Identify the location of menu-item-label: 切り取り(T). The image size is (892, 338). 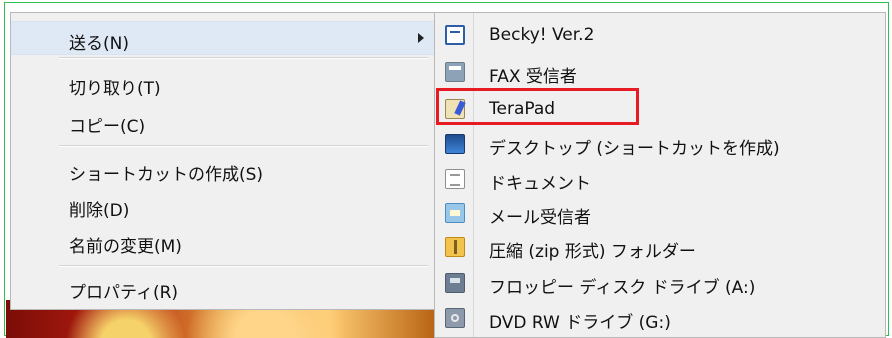
(115, 89).